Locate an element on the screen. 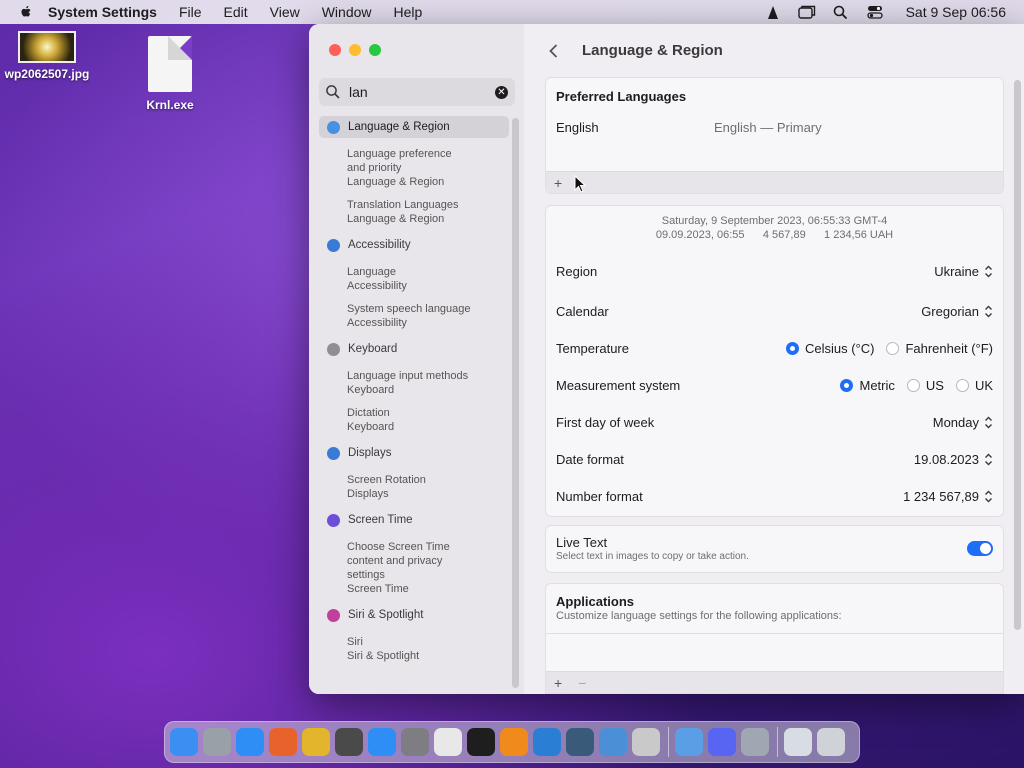  clear-search-icon: ✕ is located at coordinates (501, 92).